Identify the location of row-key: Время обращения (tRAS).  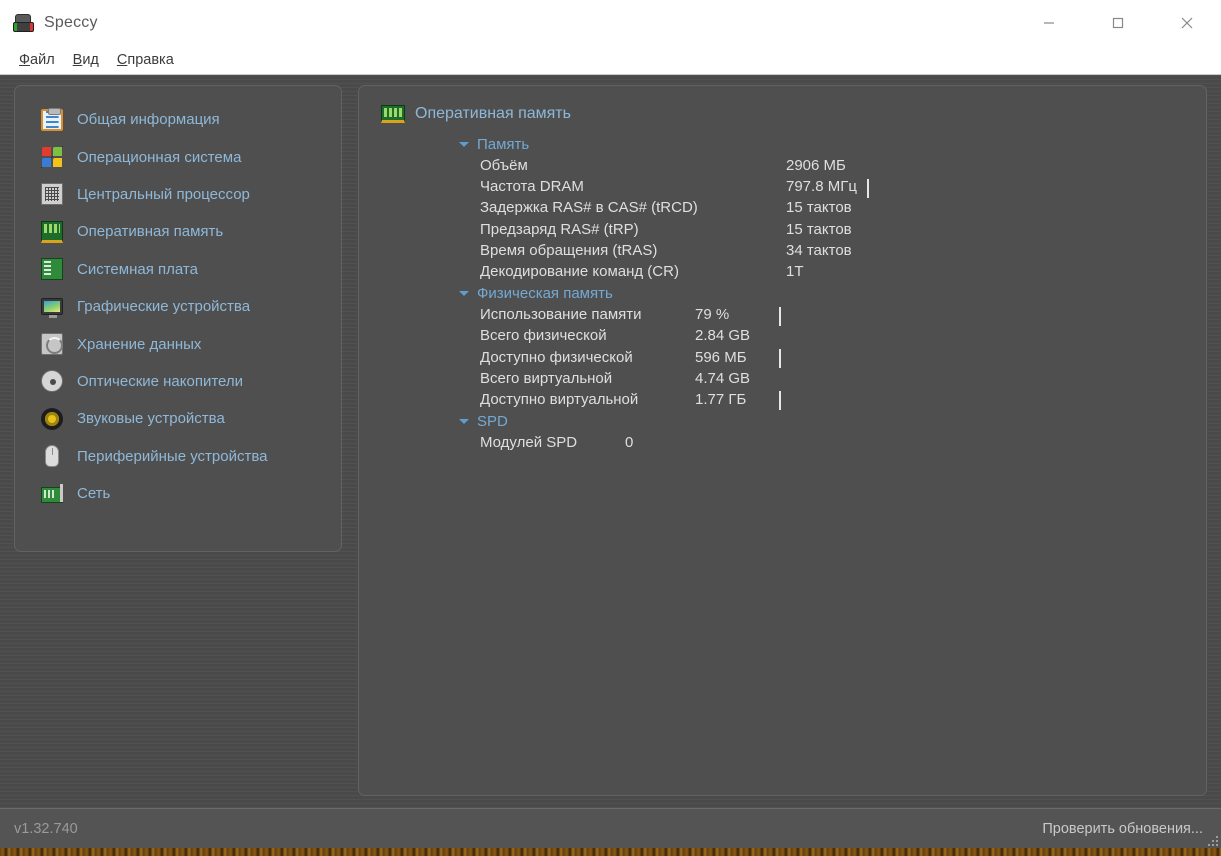
(569, 250).